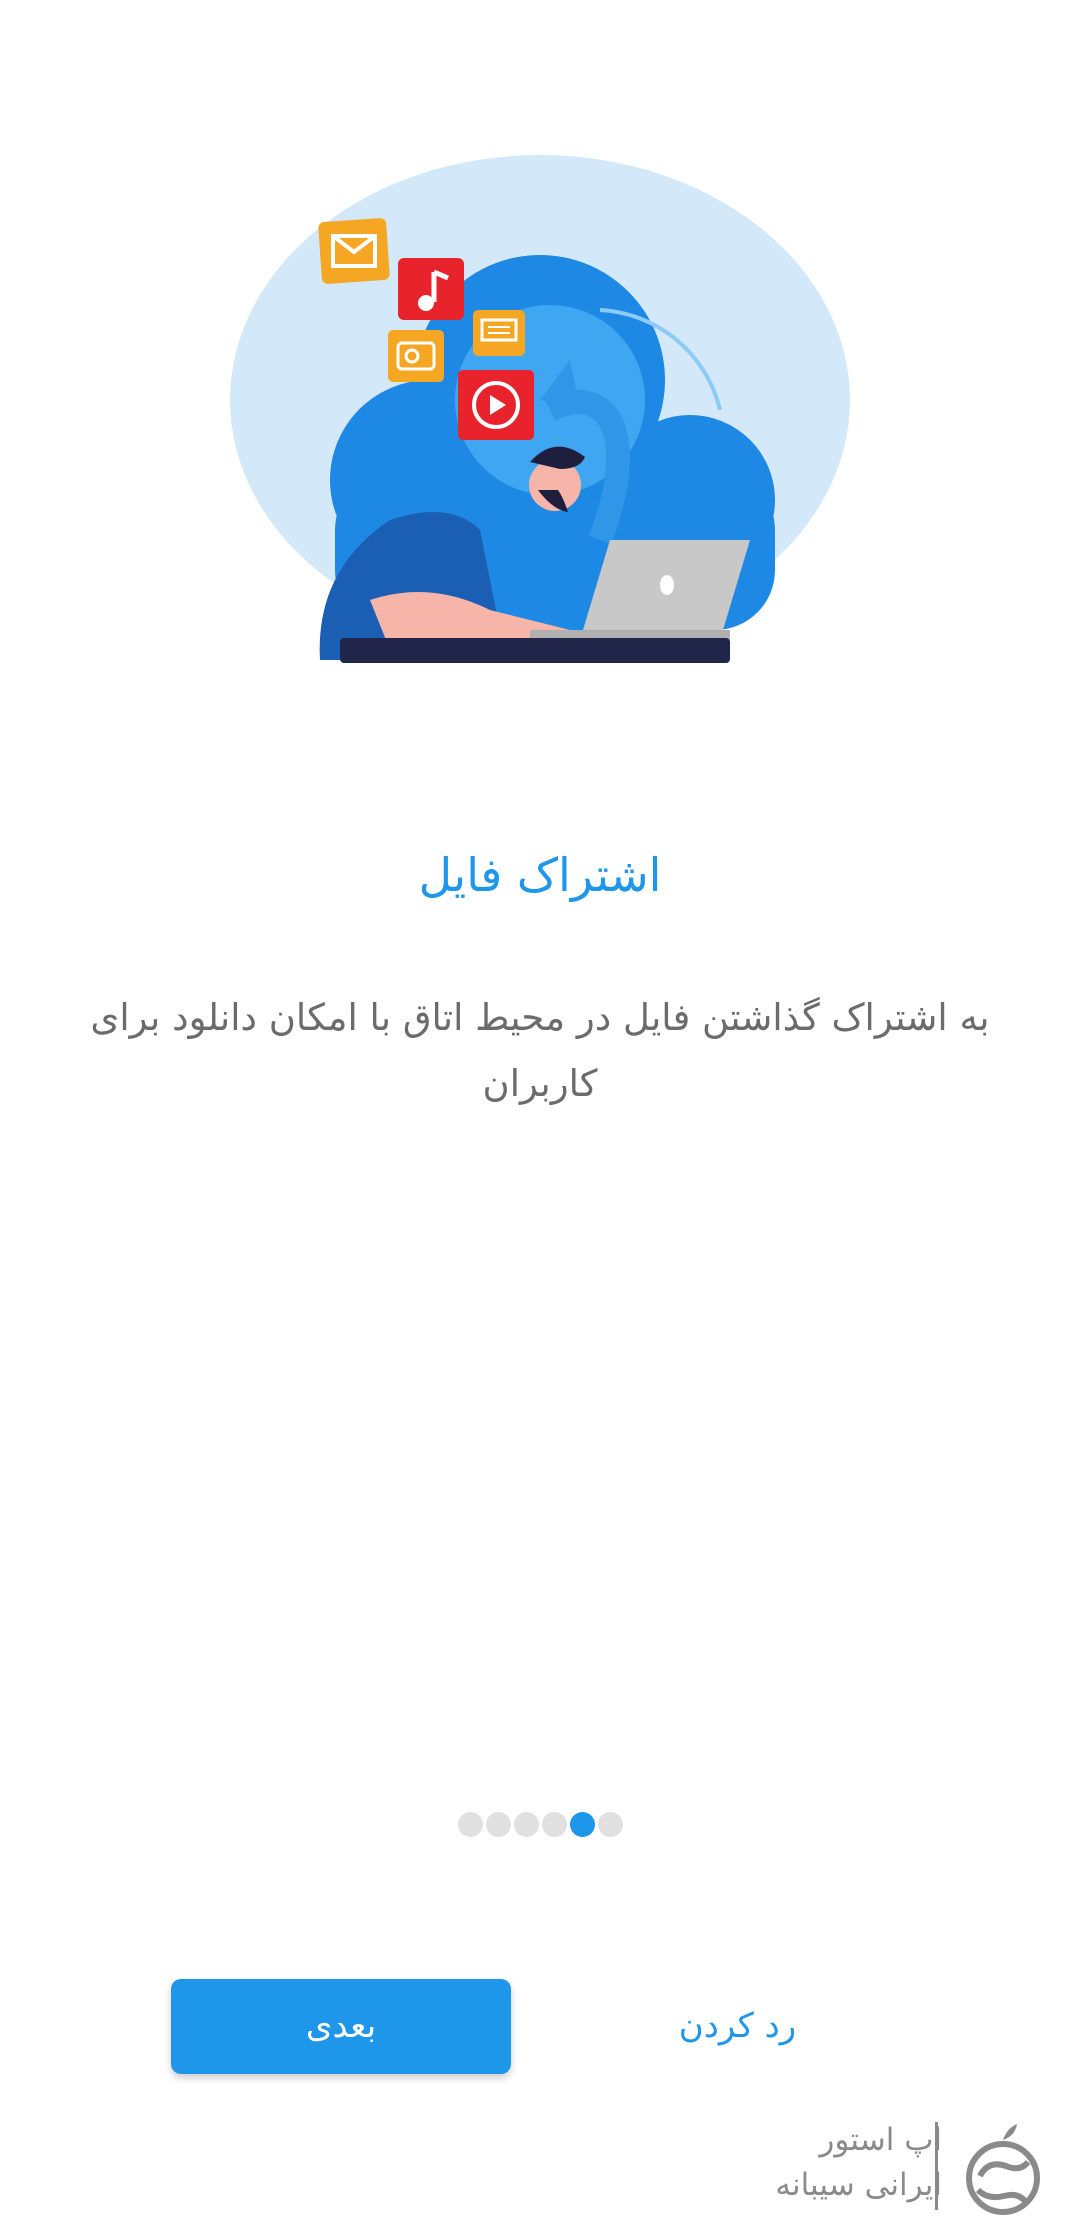 This screenshot has width=1080, height=2228. Describe the element at coordinates (431, 289) in the screenshot. I see `music-icon` at that location.